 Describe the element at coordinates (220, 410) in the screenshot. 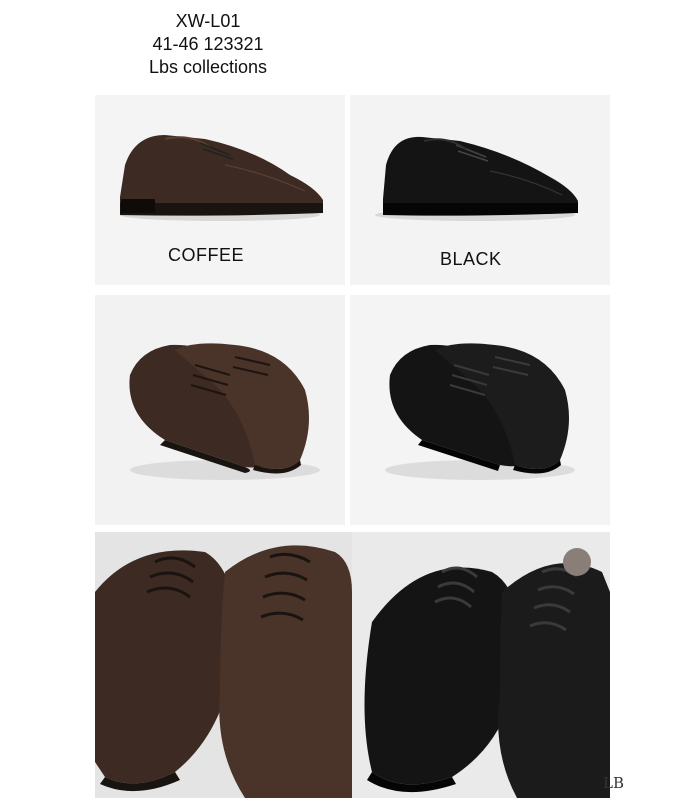

I see `coffee-pair-front-photo` at that location.